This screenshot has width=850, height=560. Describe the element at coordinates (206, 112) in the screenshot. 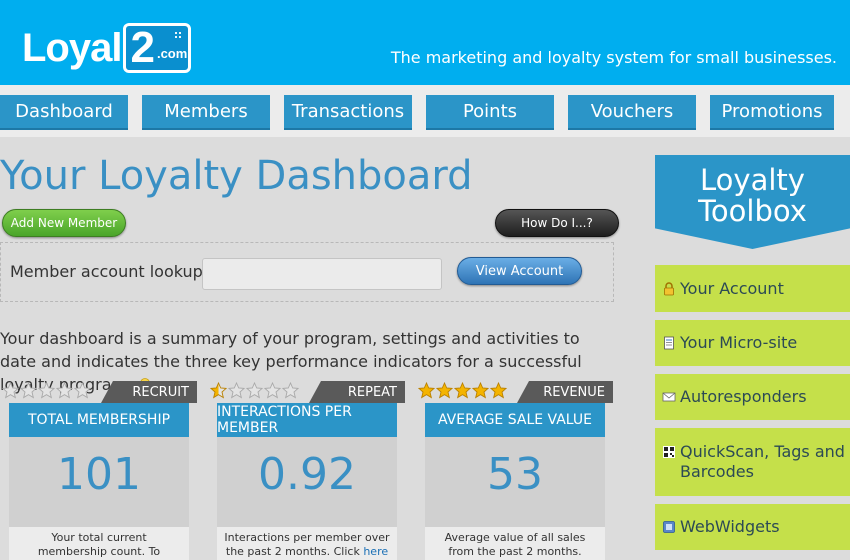

I see `nav-members: Members` at that location.